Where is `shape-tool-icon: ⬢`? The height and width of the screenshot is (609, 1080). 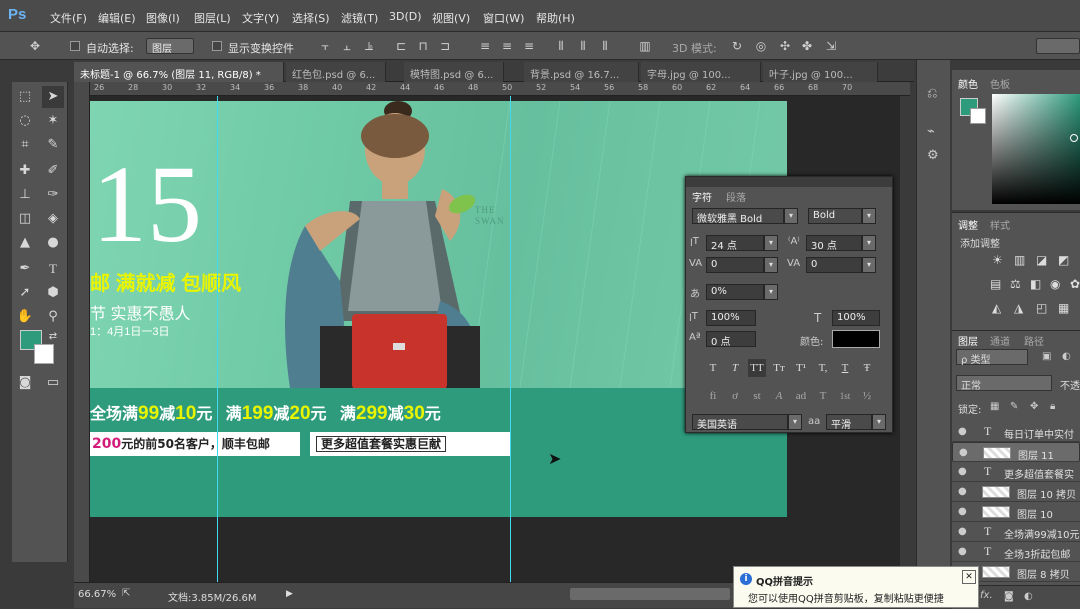 shape-tool-icon: ⬢ is located at coordinates (53, 293).